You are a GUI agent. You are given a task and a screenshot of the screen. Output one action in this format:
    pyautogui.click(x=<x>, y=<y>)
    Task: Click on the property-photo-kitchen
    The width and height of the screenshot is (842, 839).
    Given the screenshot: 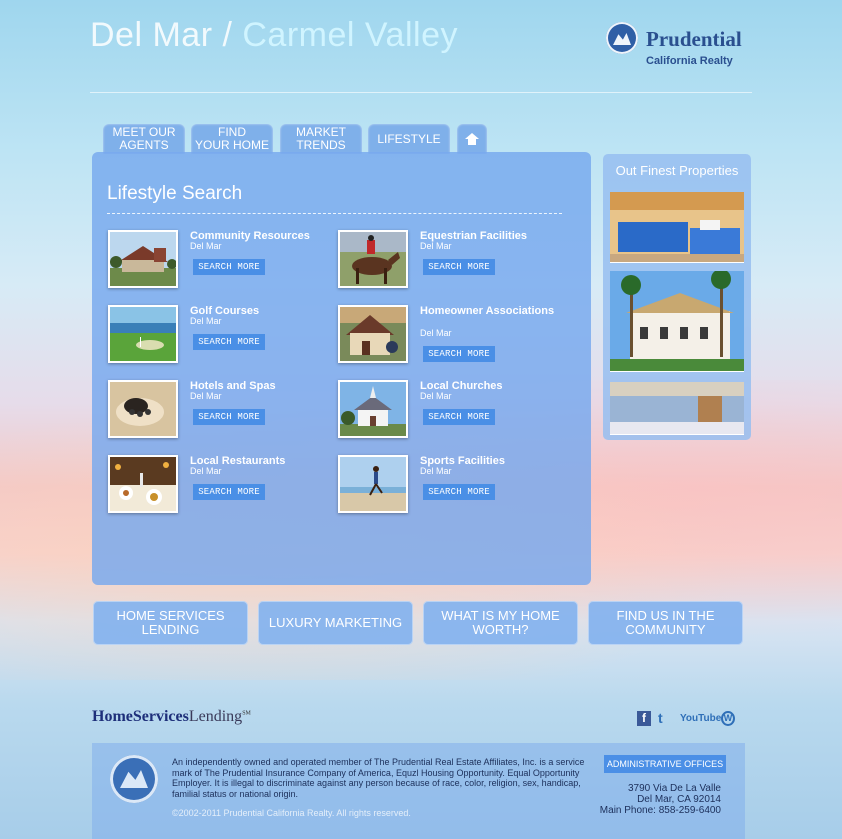 What is the action you would take?
    pyautogui.click(x=677, y=227)
    